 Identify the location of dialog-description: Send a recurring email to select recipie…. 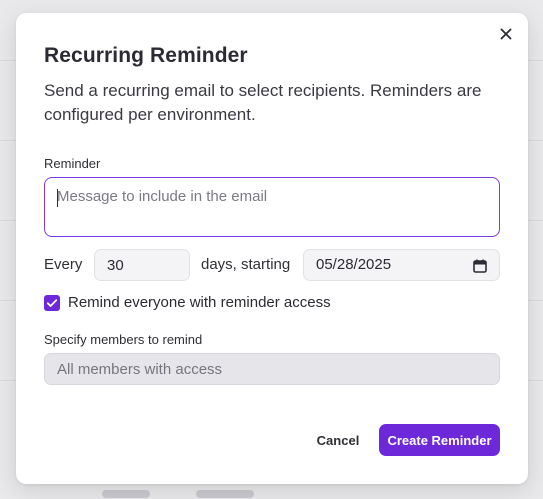
(263, 102).